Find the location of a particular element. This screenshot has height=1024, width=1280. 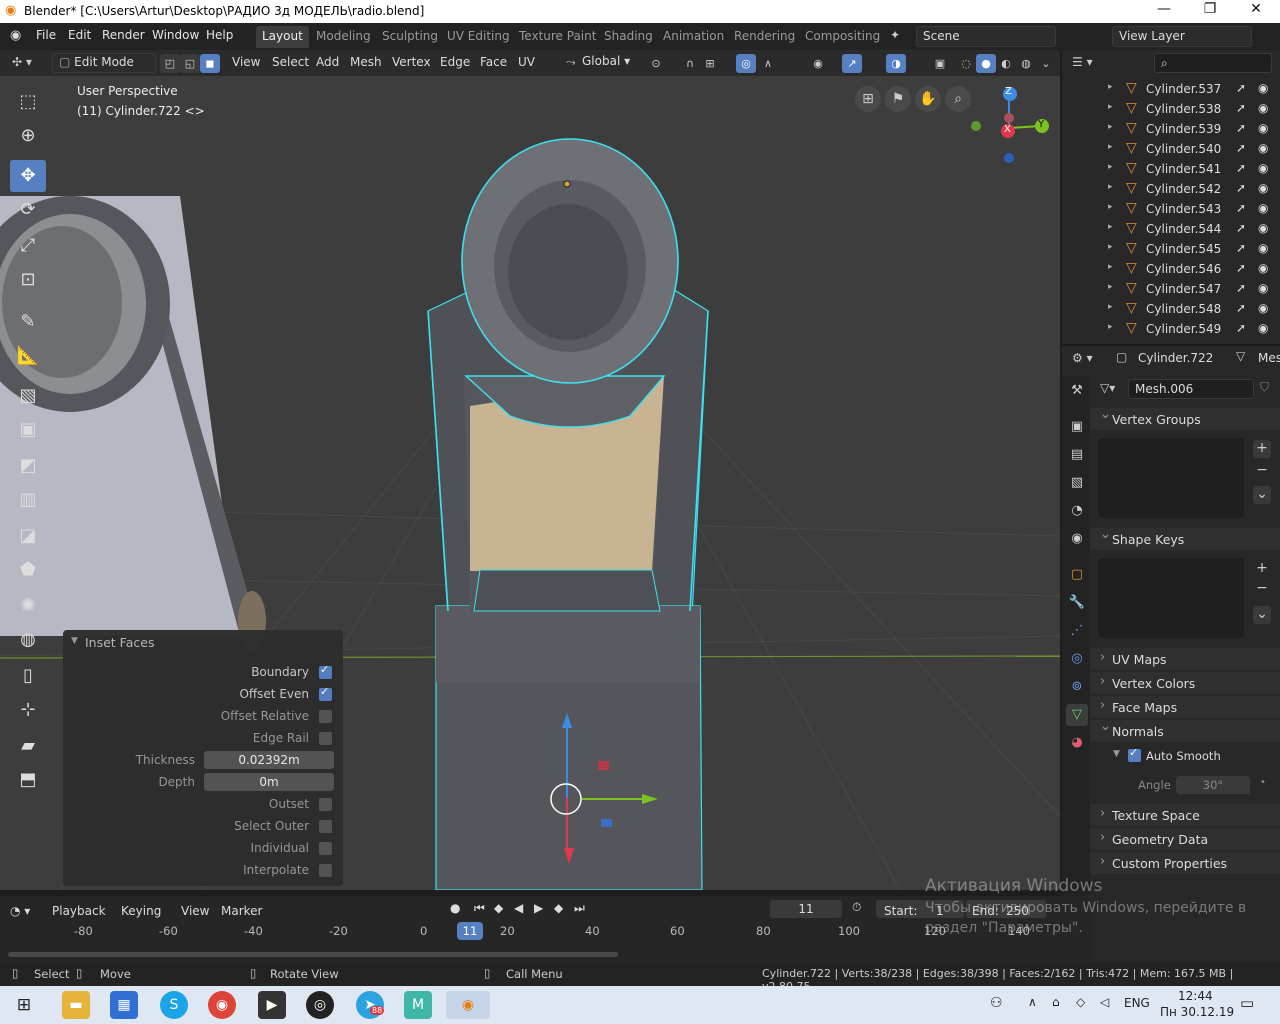

wireframe-shading-icon: ◌ is located at coordinates (966, 63).